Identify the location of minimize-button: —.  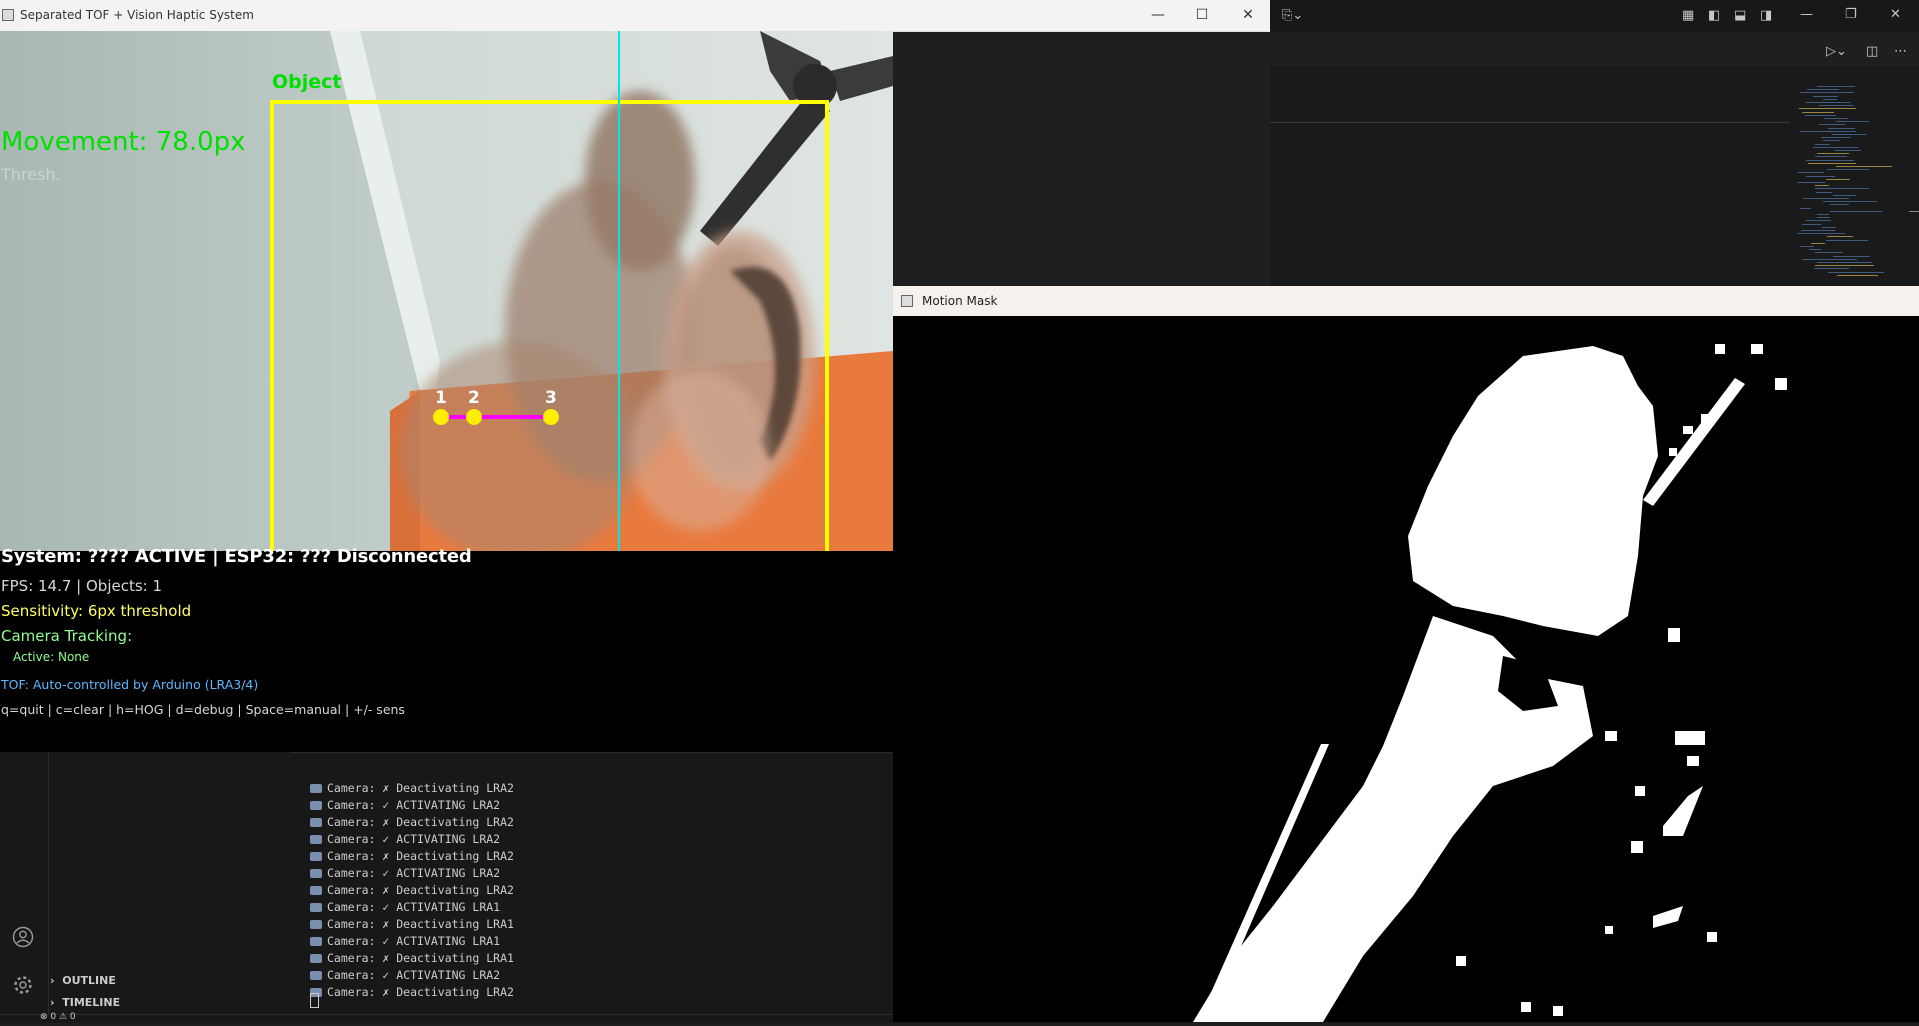
(1158, 15).